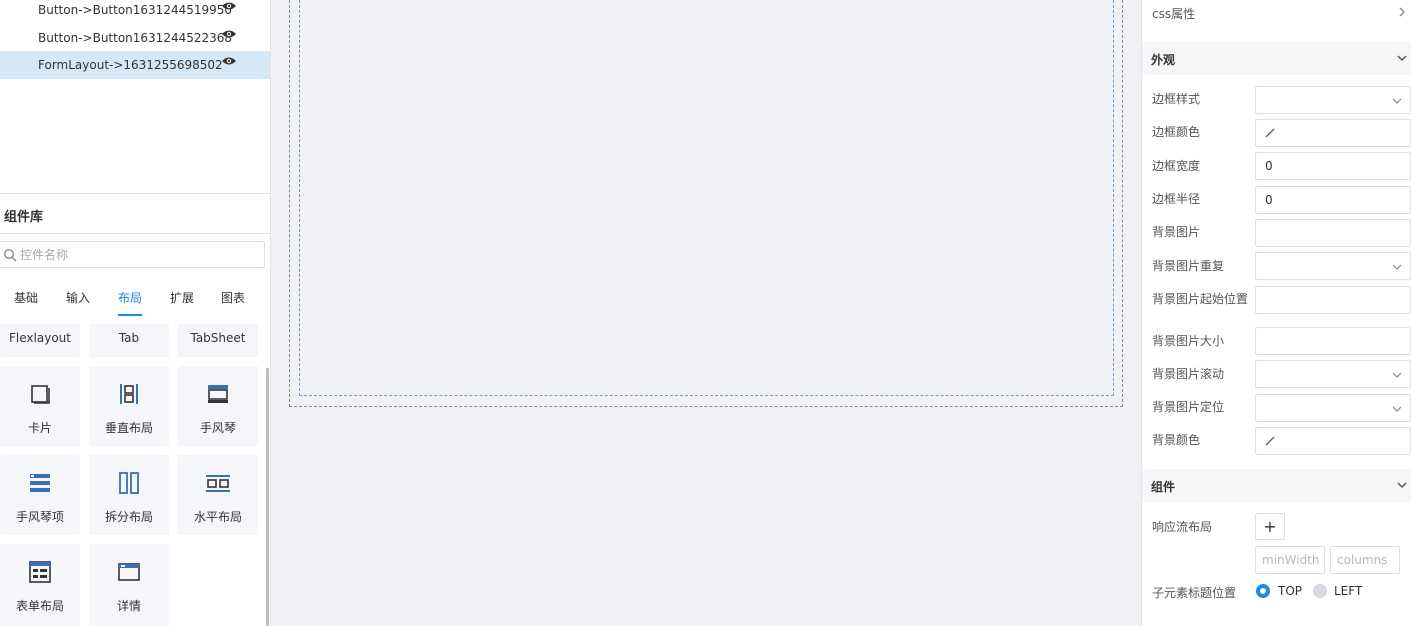 Image resolution: width=1411 pixels, height=626 pixels. I want to click on tab-extension: 扩展, so click(182, 297).